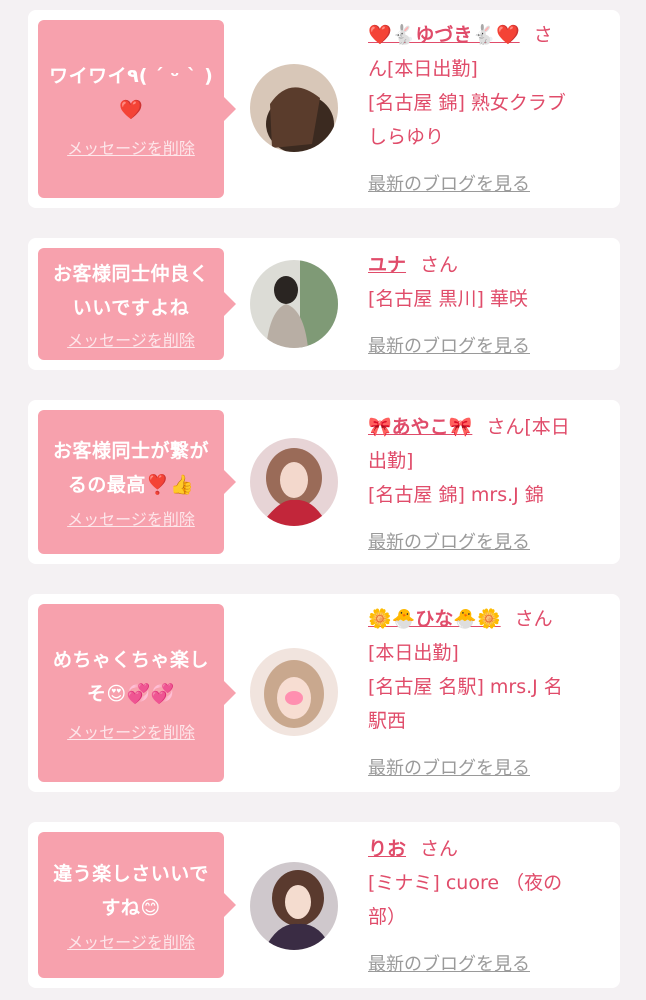 The image size is (646, 1000). What do you see at coordinates (130, 677) in the screenshot?
I see `message-text: めちゃくちゃ楽し そ😍💞💞` at bounding box center [130, 677].